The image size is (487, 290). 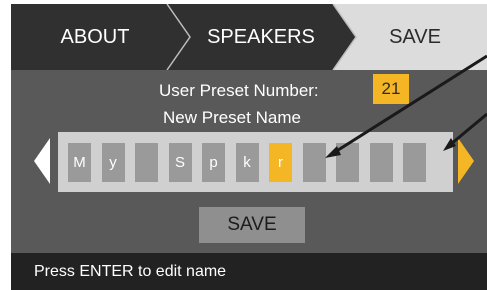 I want to click on save-button: SAVE, so click(x=252, y=225).